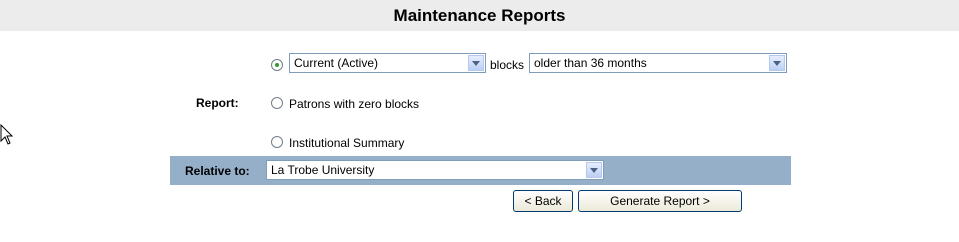 This screenshot has width=959, height=242. What do you see at coordinates (543, 201) in the screenshot?
I see `back-button: < Back` at bounding box center [543, 201].